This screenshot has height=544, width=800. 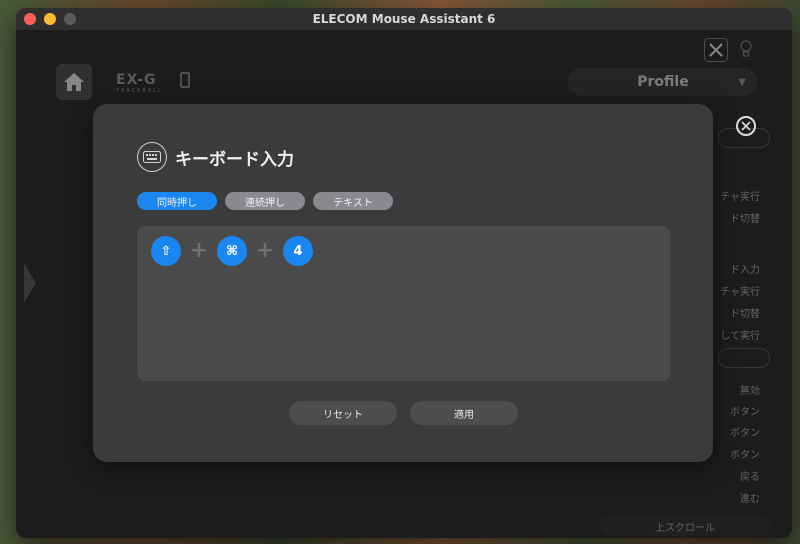 I want to click on dialog-close-button, so click(x=746, y=126).